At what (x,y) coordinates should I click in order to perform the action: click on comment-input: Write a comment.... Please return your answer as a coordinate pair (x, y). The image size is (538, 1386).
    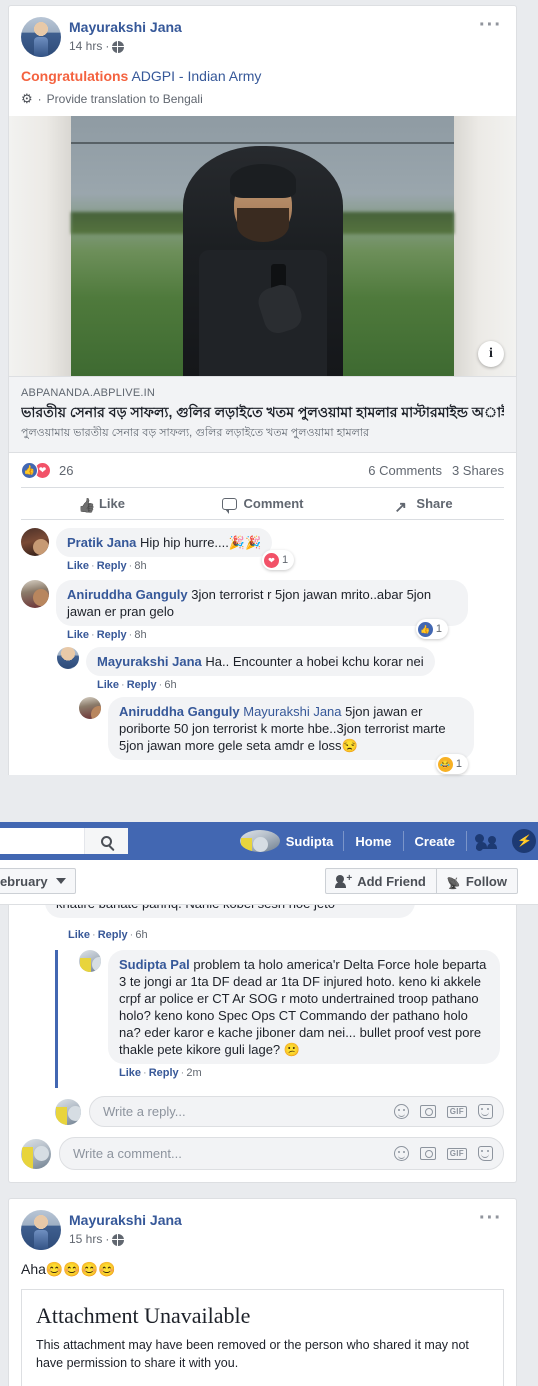
    Looking at the image, I should click on (233, 1153).